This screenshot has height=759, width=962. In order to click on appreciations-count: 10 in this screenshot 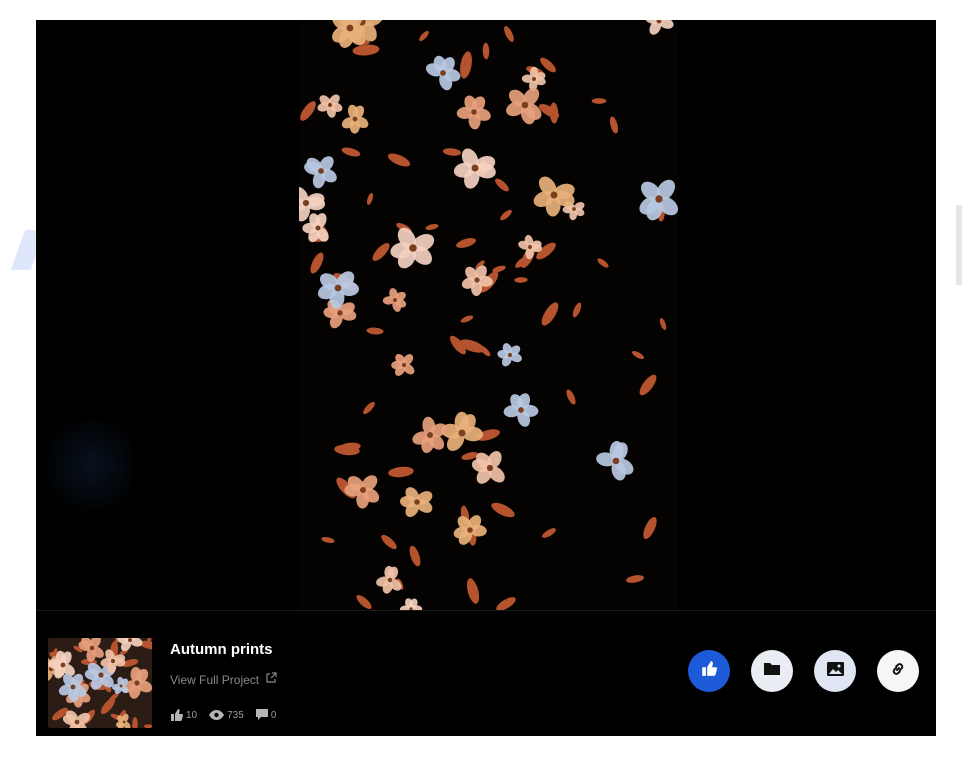, I will do `click(192, 715)`.